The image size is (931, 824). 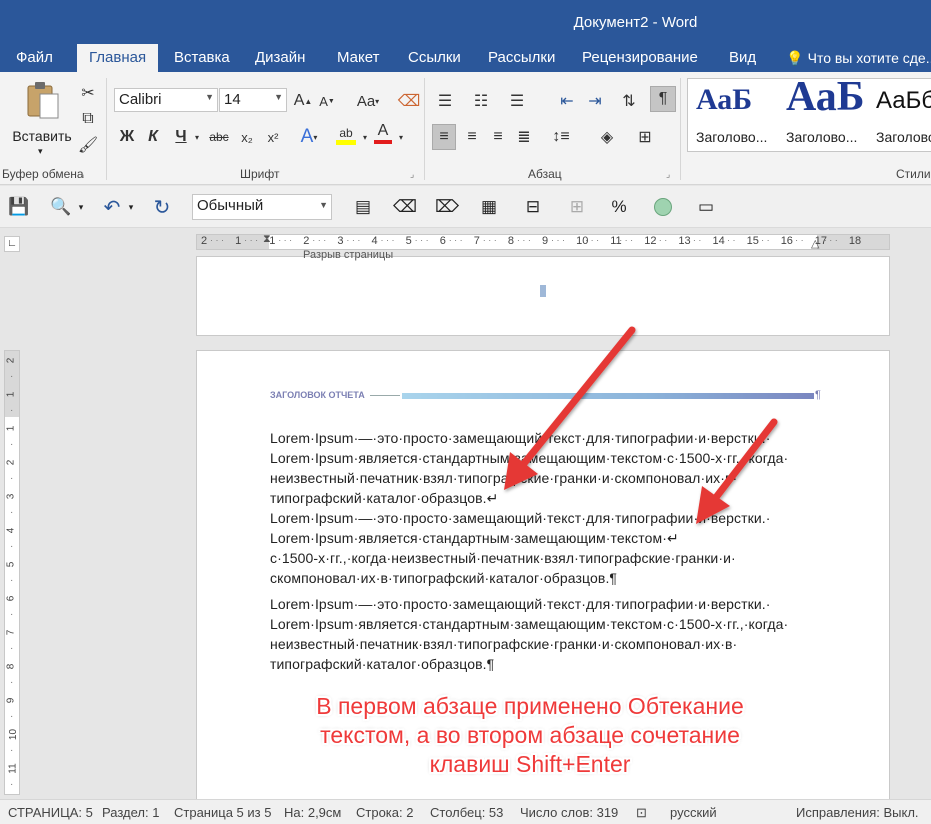 What do you see at coordinates (530, 706) in the screenshot?
I see `annotation-line-1: В первом абзаце применено Обтекание` at bounding box center [530, 706].